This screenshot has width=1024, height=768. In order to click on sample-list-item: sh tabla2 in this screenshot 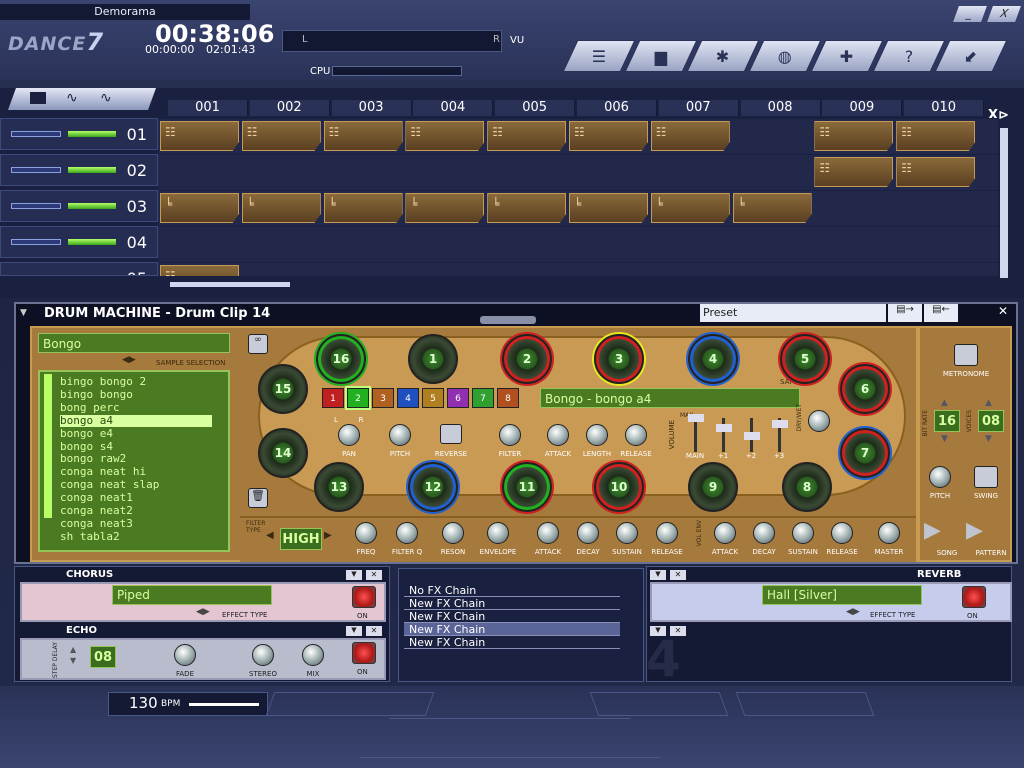, I will do `click(136, 537)`.